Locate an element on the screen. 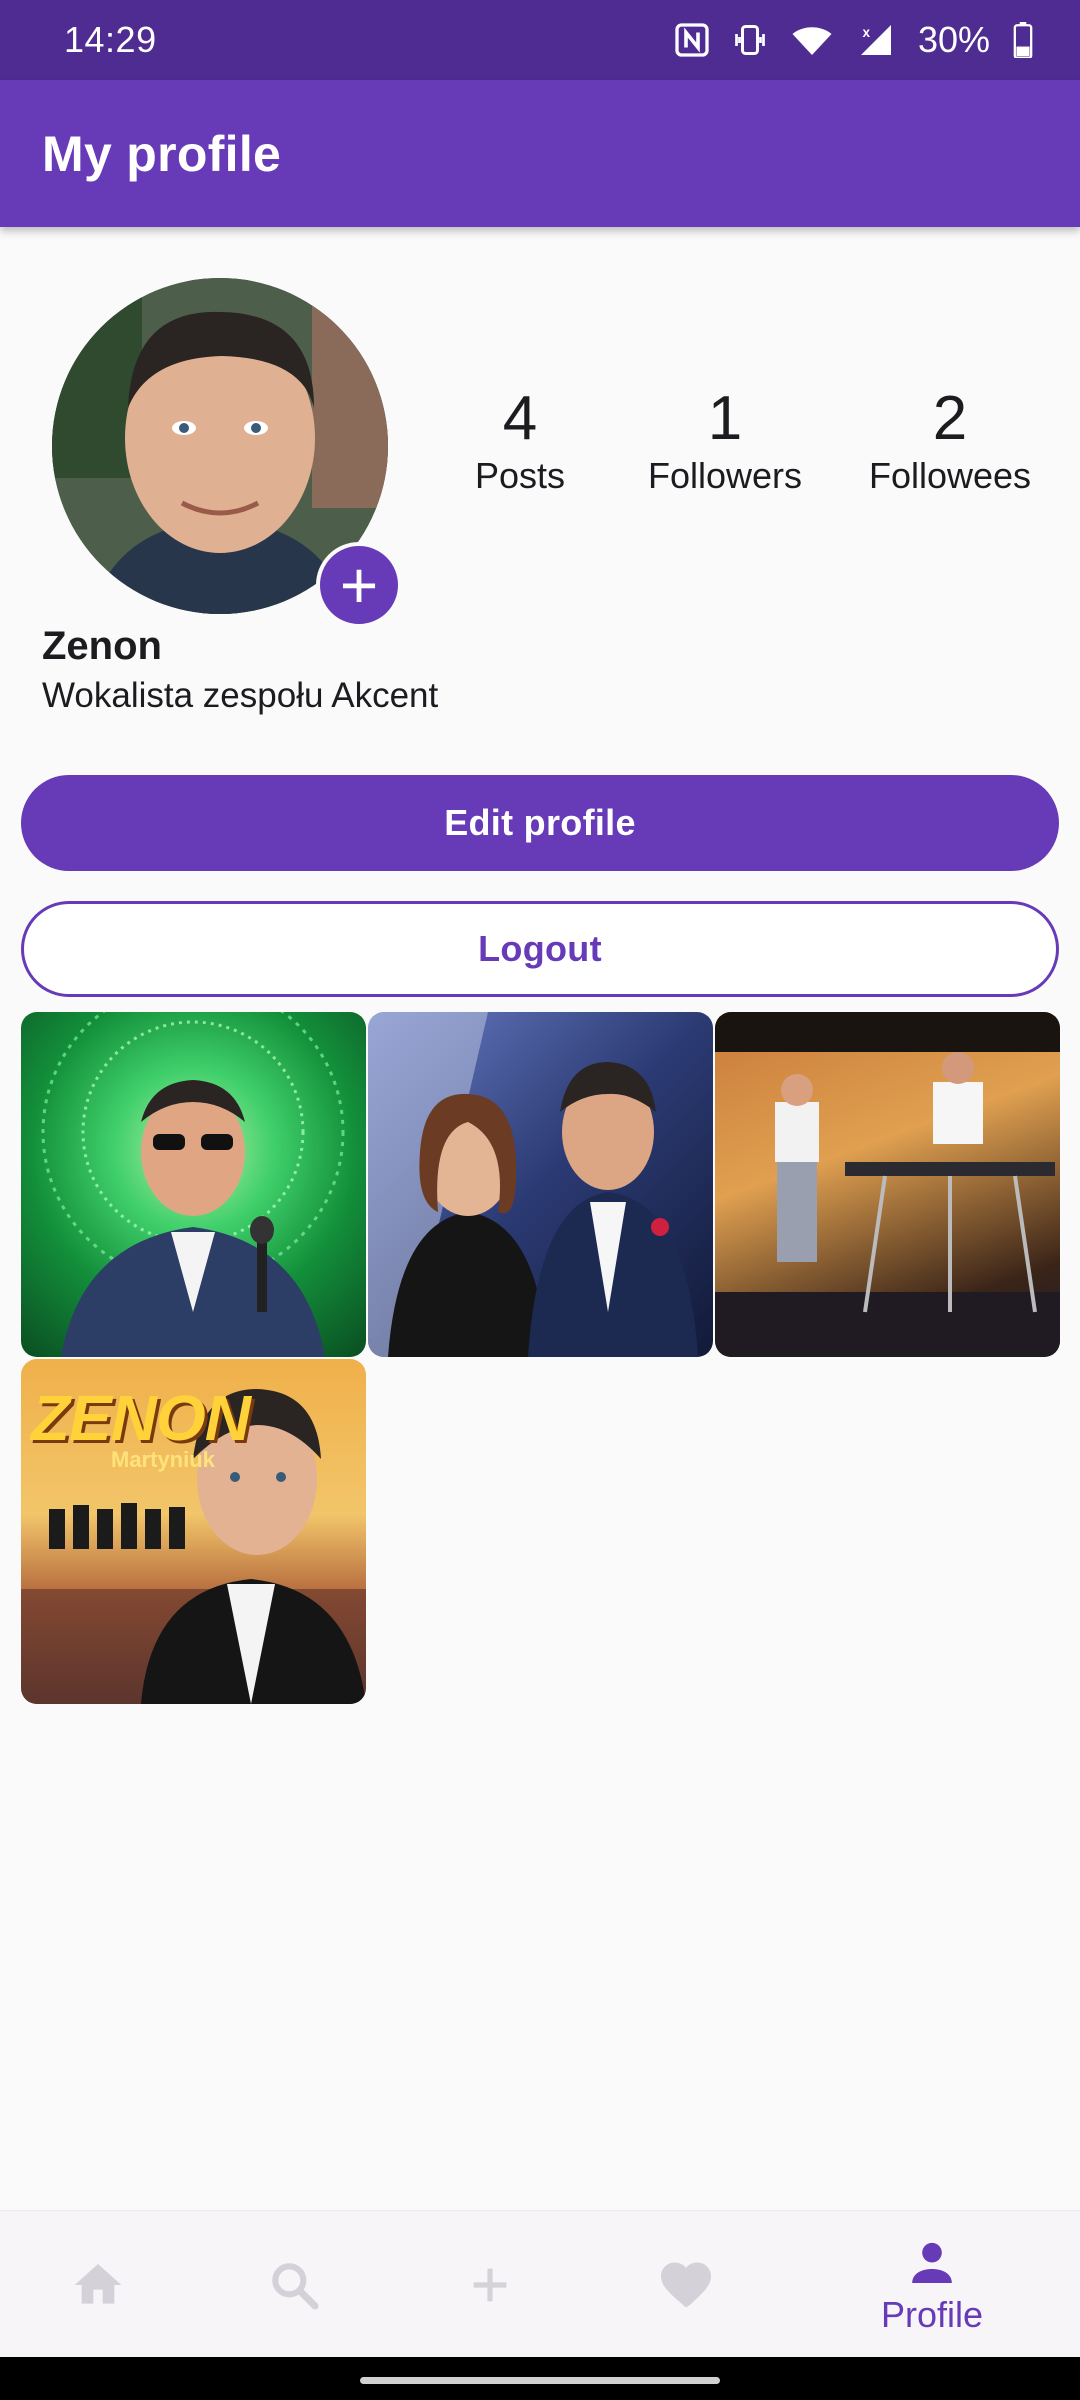 This screenshot has height=2400, width=1080. add-avatar-button: + is located at coordinates (359, 585).